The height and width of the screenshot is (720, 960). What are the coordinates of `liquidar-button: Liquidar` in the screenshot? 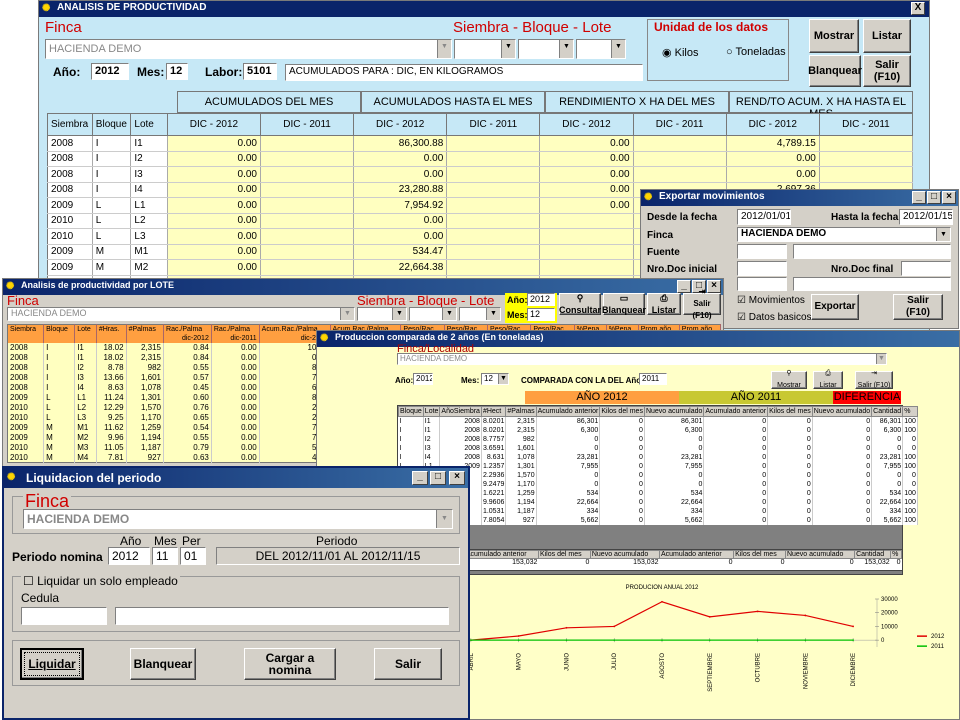 It's located at (52, 664).